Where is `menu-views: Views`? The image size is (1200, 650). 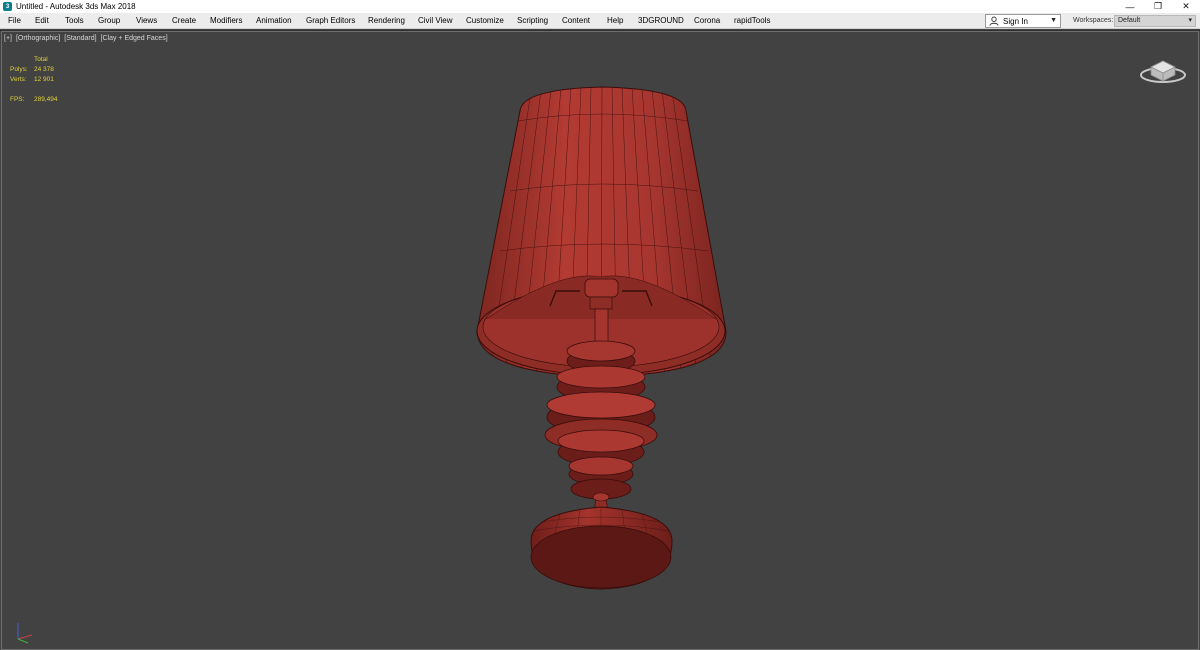
menu-views: Views is located at coordinates (146, 21).